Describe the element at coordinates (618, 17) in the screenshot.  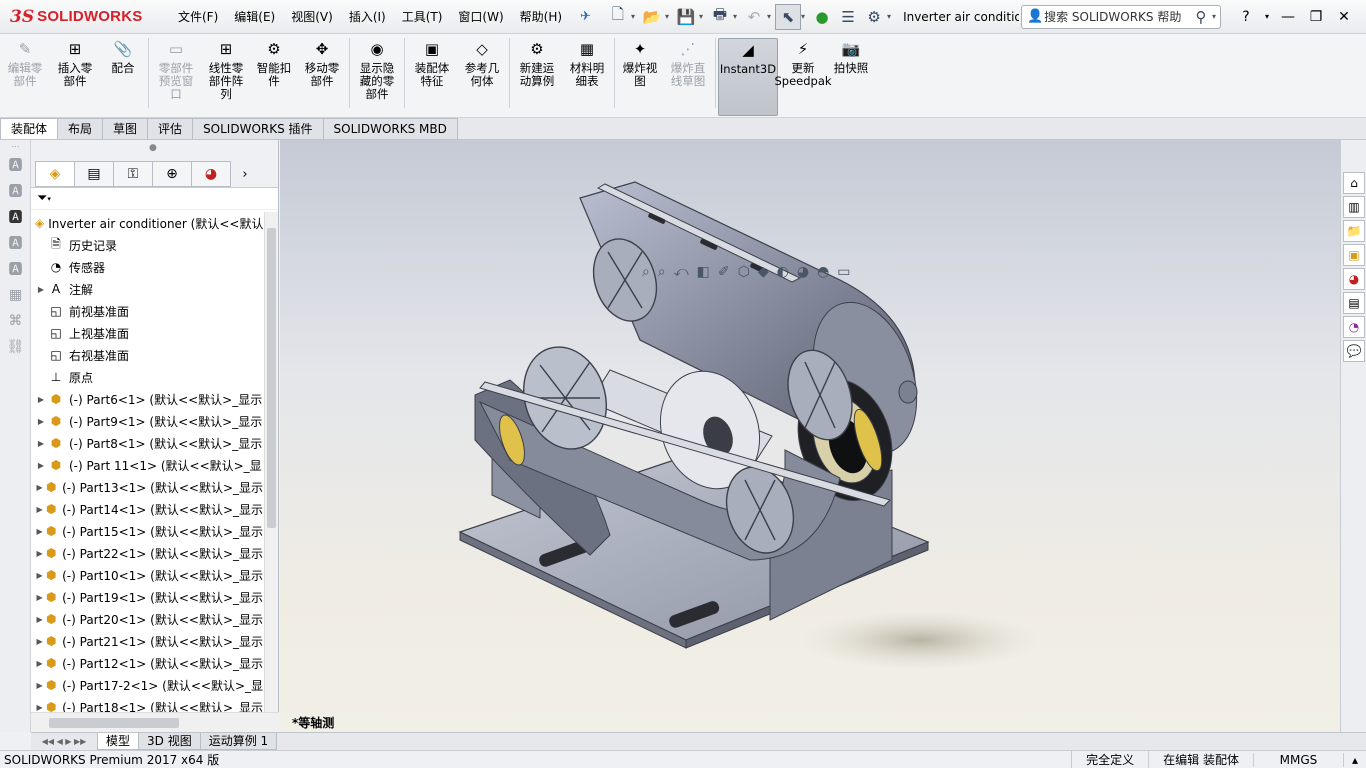
I see `new-document-icon: 🗋` at that location.